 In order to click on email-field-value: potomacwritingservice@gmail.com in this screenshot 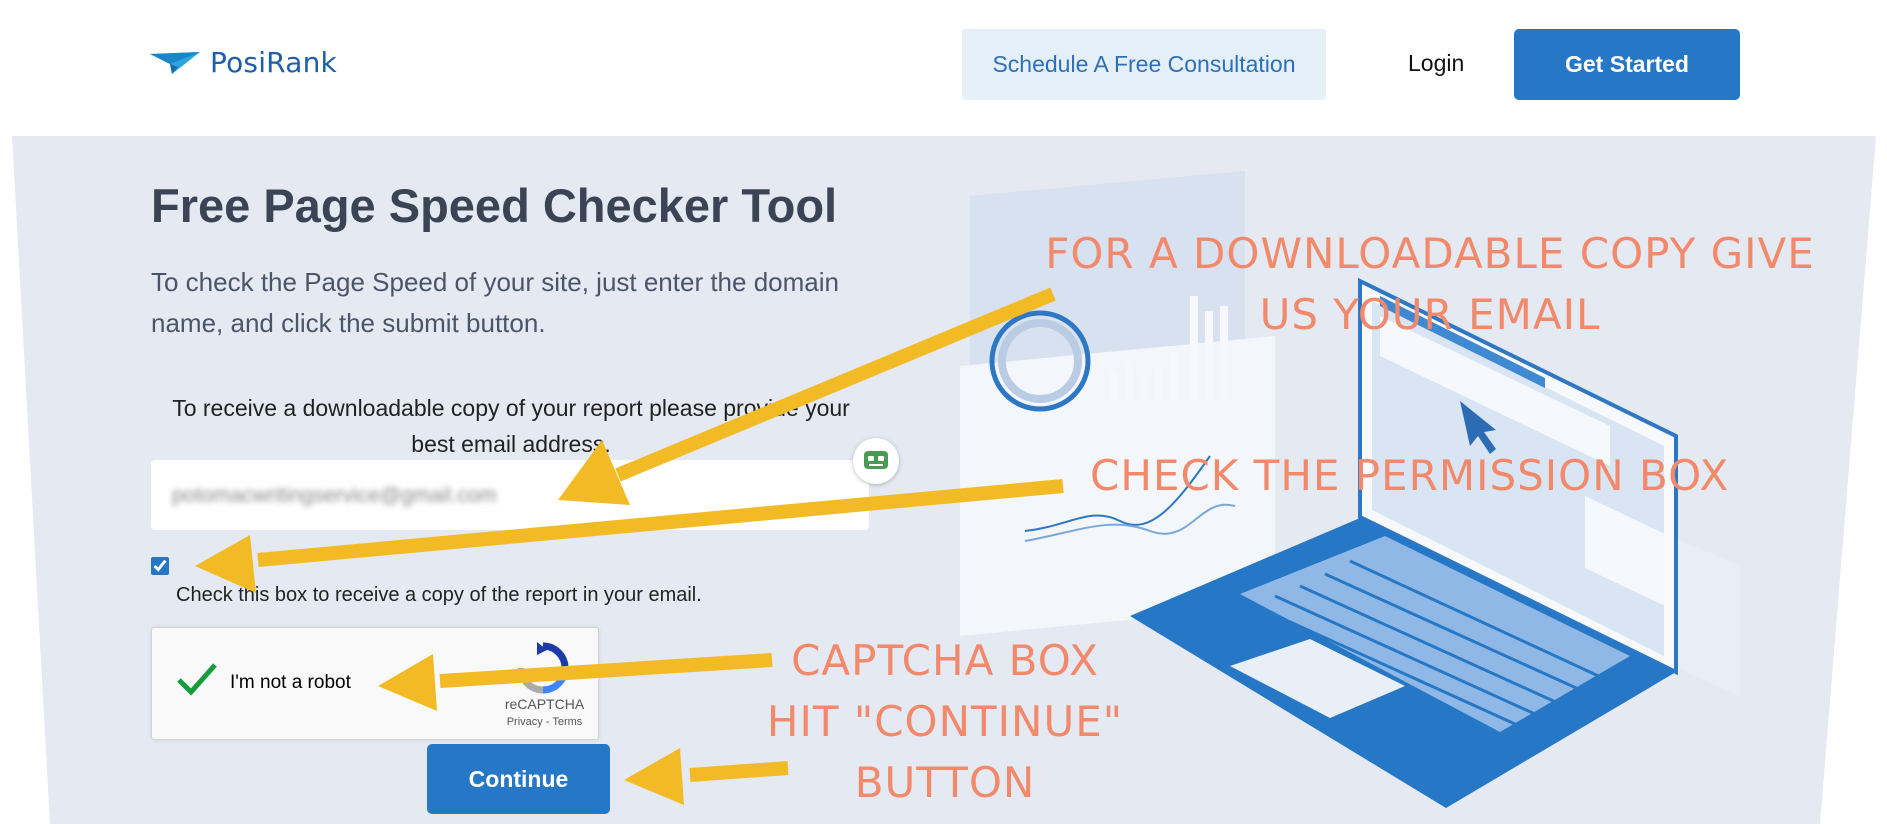, I will do `click(334, 495)`.